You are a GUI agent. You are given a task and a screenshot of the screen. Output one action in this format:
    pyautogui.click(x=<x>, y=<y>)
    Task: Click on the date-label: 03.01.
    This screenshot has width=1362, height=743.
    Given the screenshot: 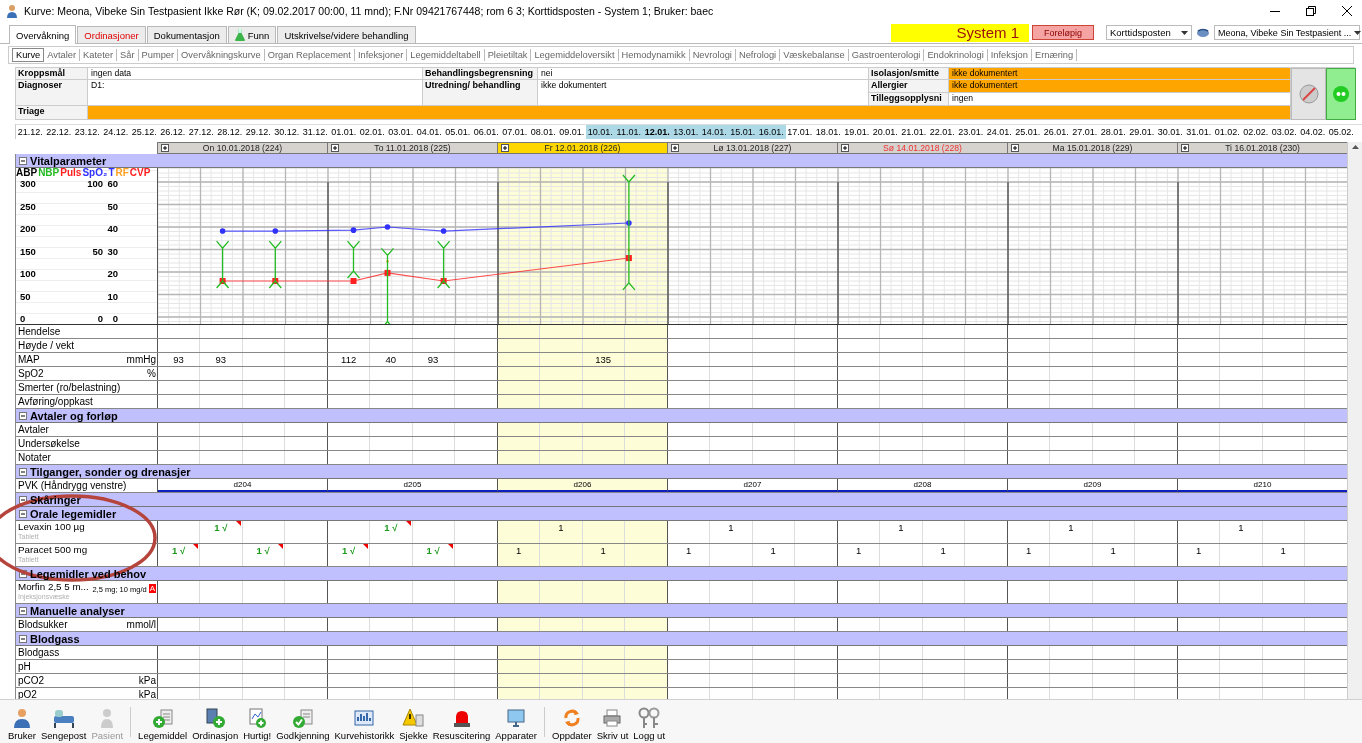 What is the action you would take?
    pyautogui.click(x=400, y=132)
    